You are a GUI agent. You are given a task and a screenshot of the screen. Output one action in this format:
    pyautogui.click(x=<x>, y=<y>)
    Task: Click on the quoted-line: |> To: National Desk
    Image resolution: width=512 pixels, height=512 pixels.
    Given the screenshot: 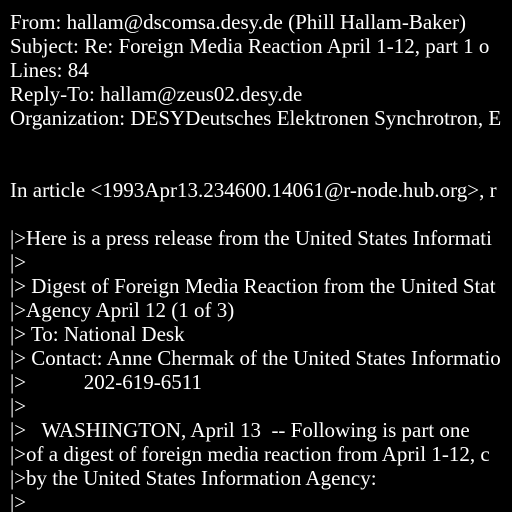 What is the action you would take?
    pyautogui.click(x=97, y=334)
    